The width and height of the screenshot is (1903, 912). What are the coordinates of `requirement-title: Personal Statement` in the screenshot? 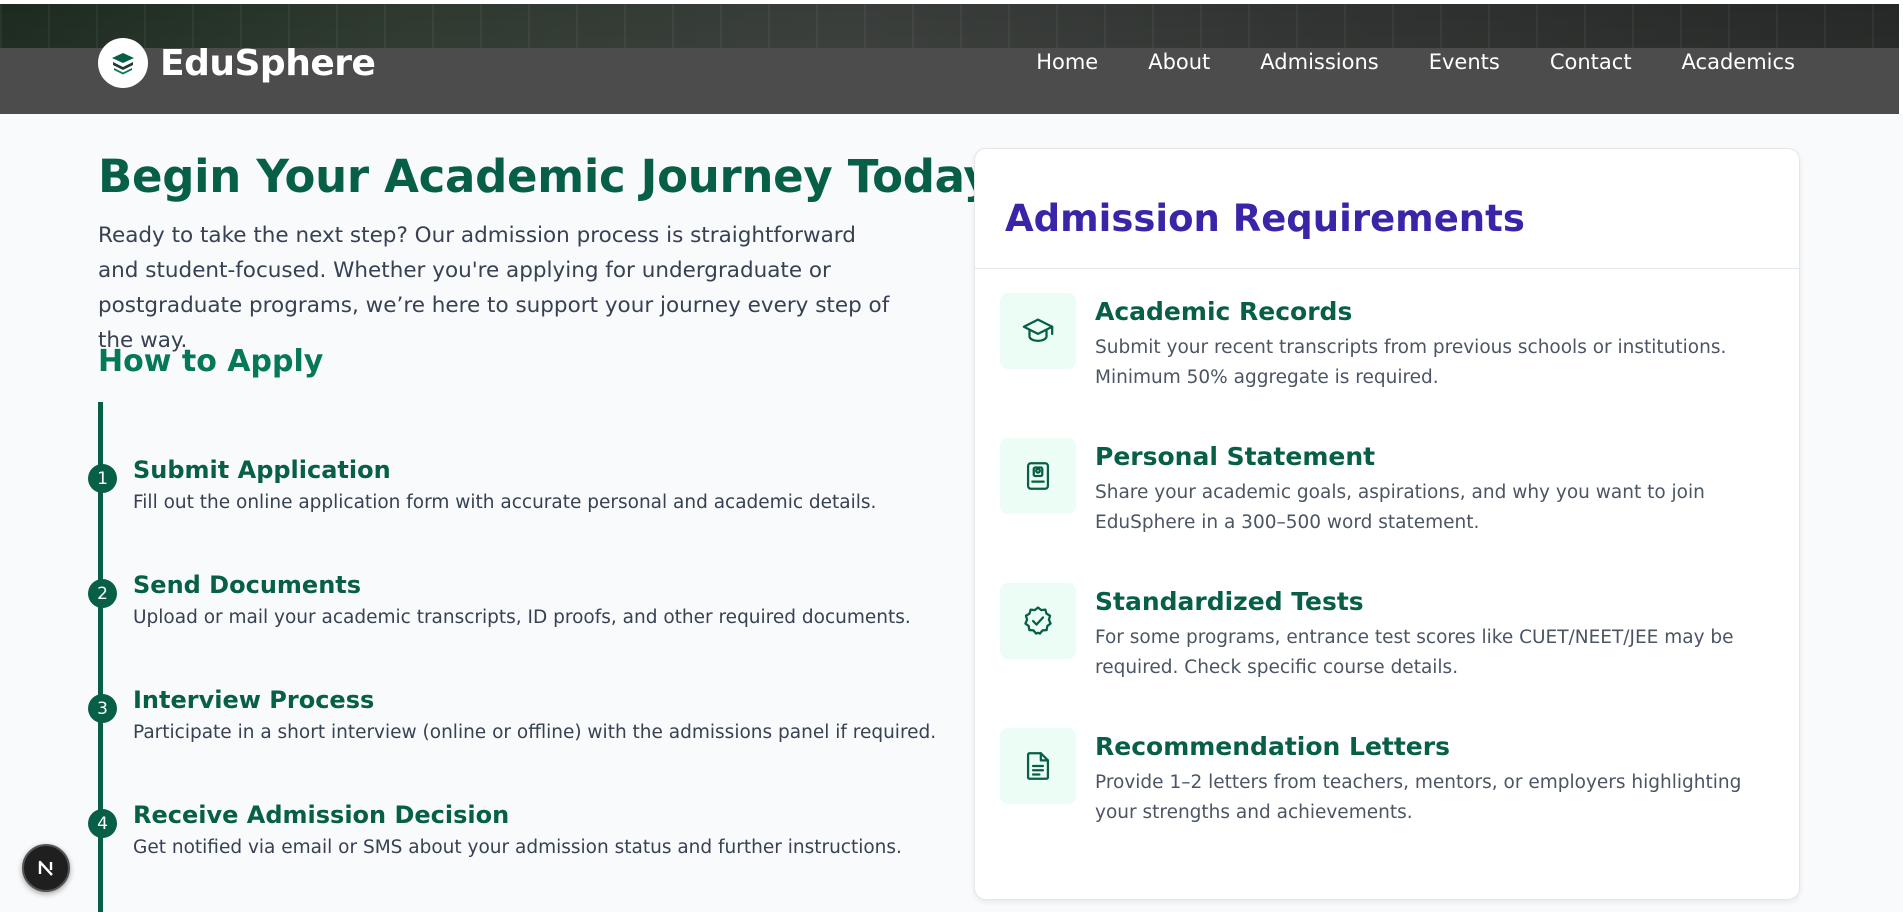 It's located at (1235, 456).